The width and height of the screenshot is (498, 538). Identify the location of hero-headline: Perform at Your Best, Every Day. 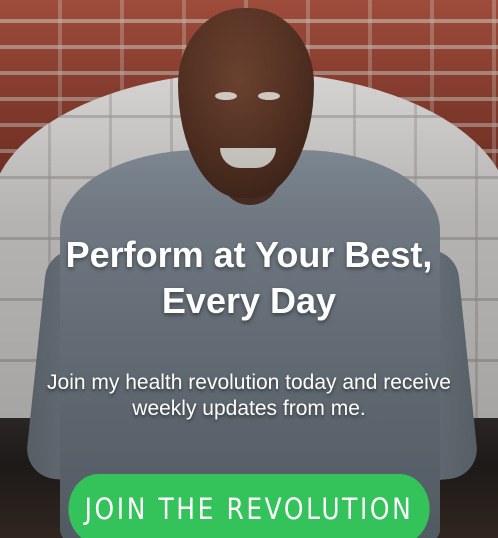
(249, 277).